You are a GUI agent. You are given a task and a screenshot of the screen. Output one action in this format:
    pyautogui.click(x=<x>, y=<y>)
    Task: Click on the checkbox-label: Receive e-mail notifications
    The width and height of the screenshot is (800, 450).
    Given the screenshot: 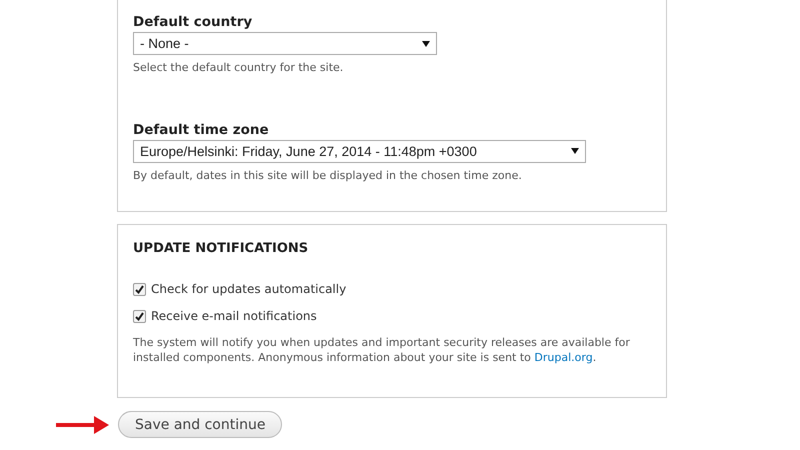 What is the action you would take?
    pyautogui.click(x=234, y=316)
    